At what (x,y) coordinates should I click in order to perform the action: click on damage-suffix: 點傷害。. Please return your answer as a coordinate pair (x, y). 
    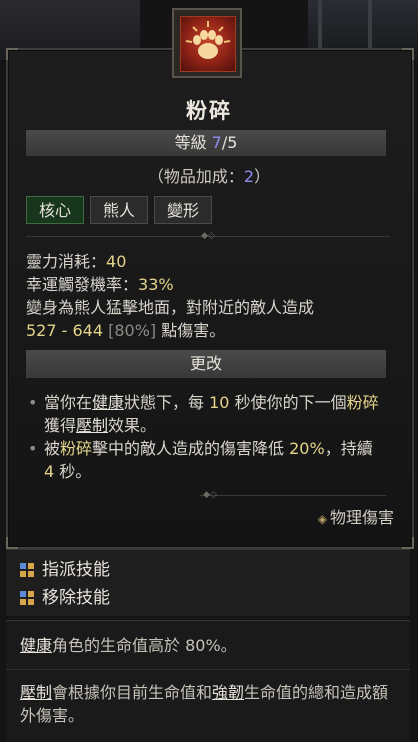
    Looking at the image, I should click on (191, 330).